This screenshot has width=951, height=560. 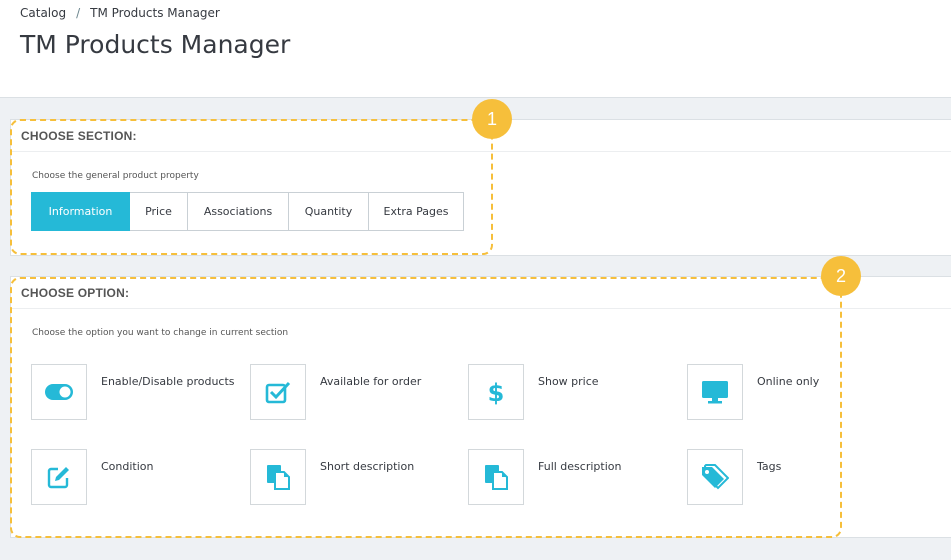 What do you see at coordinates (544, 477) in the screenshot?
I see `option-full-description: Full description` at bounding box center [544, 477].